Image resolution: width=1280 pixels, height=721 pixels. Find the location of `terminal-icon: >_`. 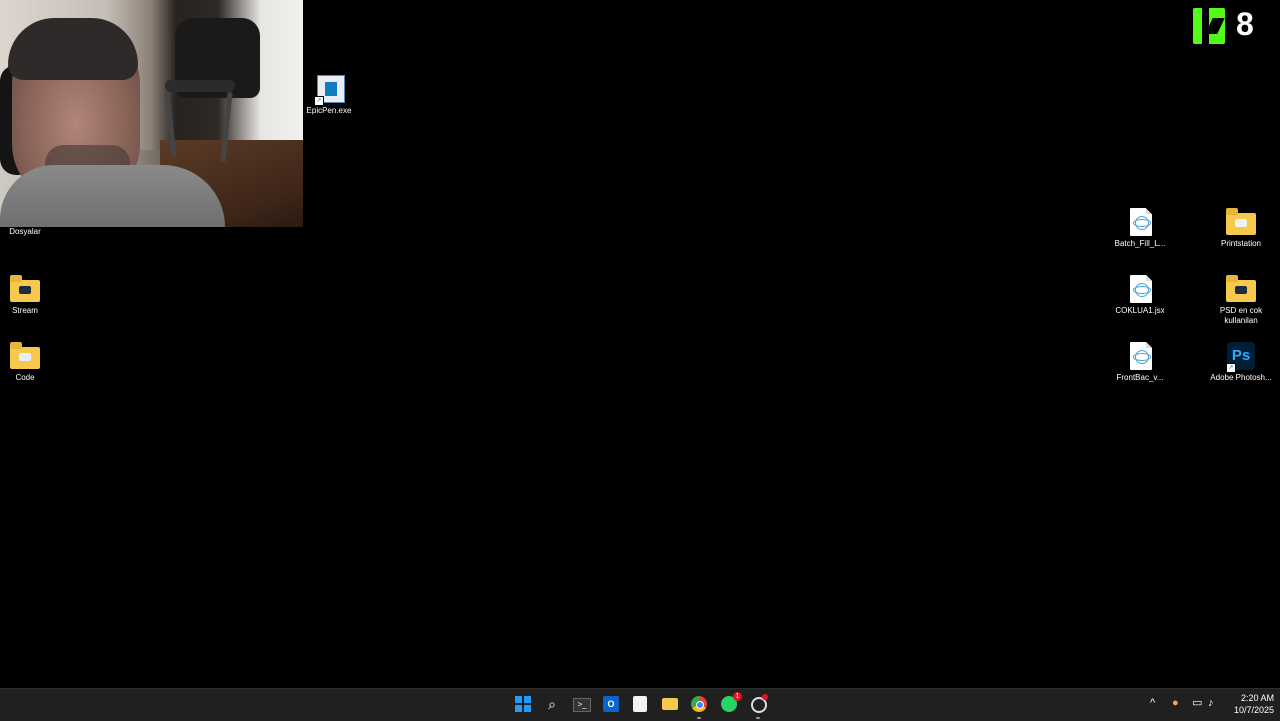

terminal-icon: >_ is located at coordinates (582, 705).